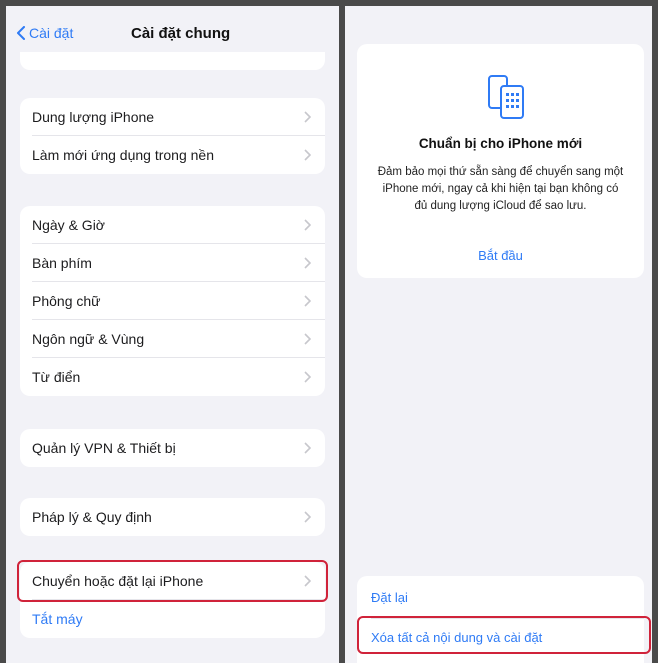  I want to click on row-background-refresh: Làm mới ứng dụng trong nền, so click(172, 155).